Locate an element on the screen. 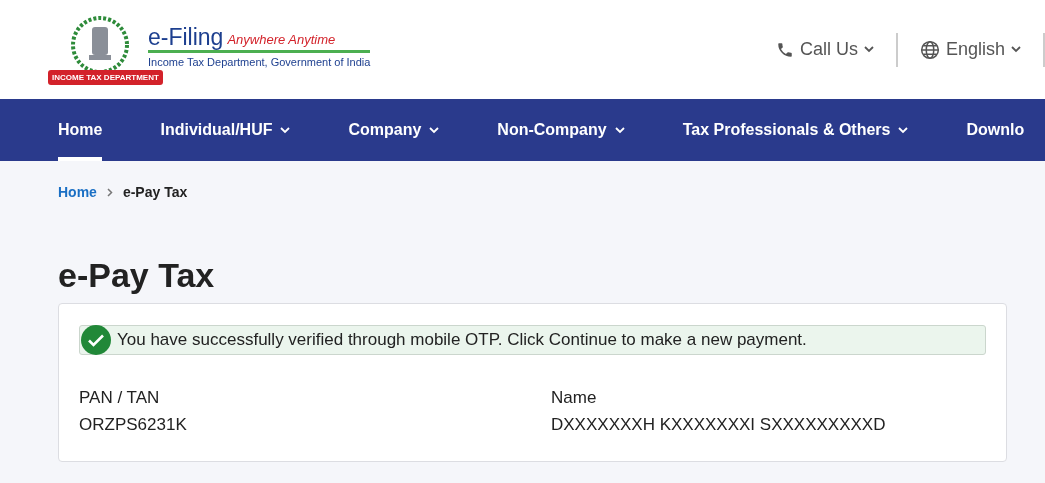 The height and width of the screenshot is (483, 1045). ribbon-text: INCOME TAX DEPARTMENT is located at coordinates (105, 77).